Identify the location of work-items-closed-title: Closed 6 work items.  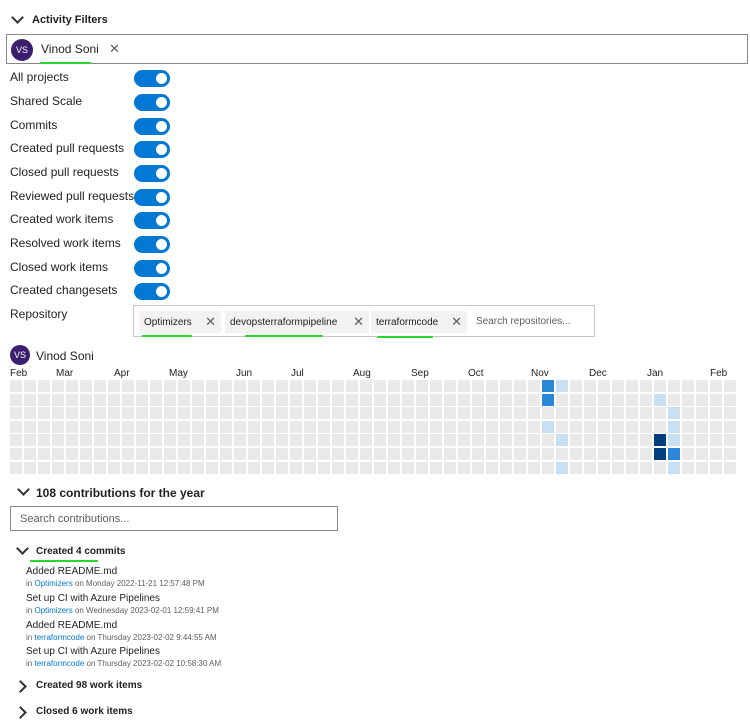
(84, 711).